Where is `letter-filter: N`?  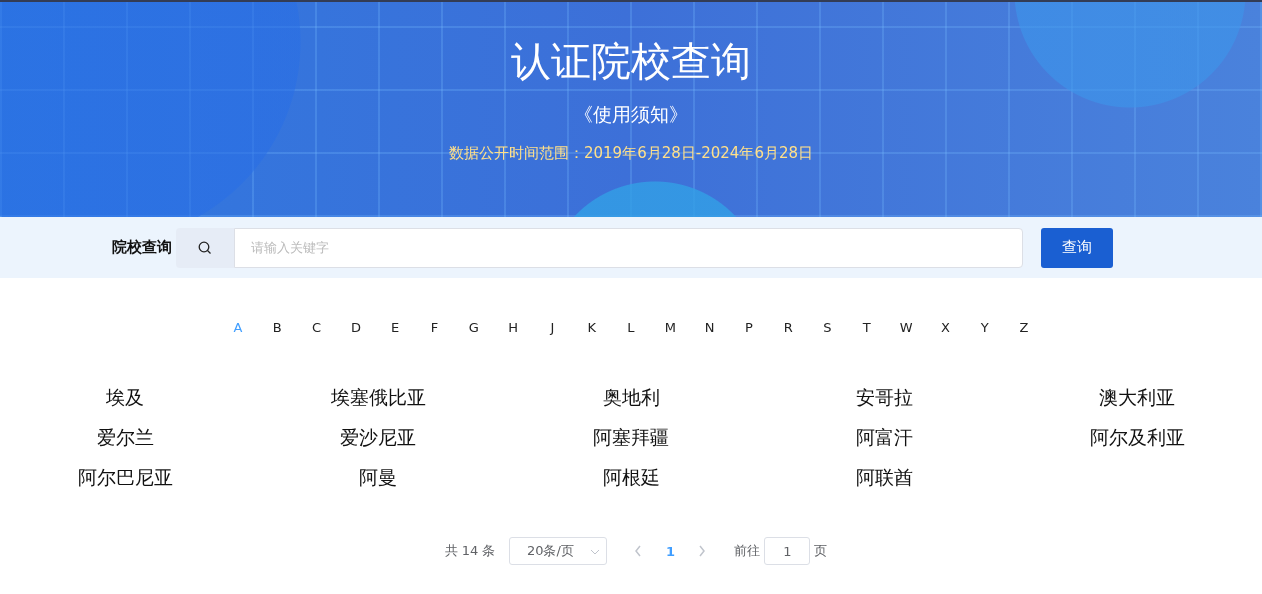 letter-filter: N is located at coordinates (709, 327).